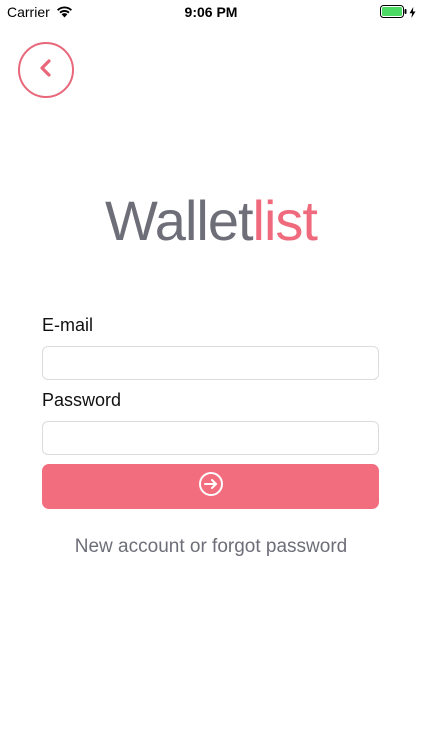 The image size is (422, 750). I want to click on app-logo: Walletlist, so click(211, 221).